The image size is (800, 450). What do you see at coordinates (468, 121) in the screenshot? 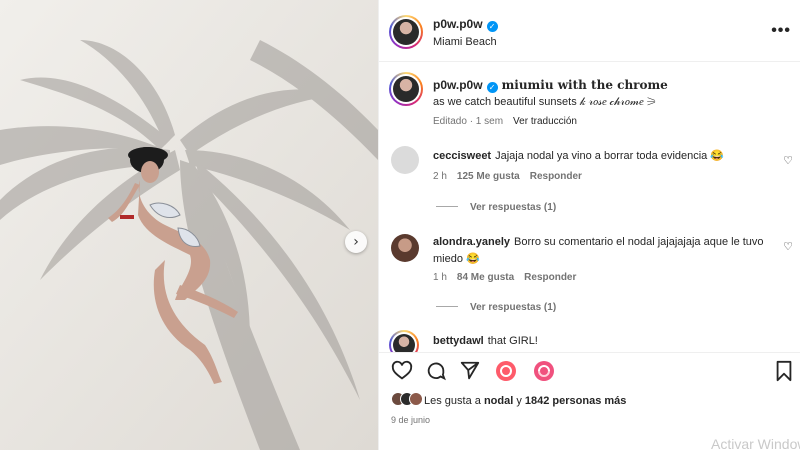
I see `caption-edited: Editado · 1 sem` at bounding box center [468, 121].